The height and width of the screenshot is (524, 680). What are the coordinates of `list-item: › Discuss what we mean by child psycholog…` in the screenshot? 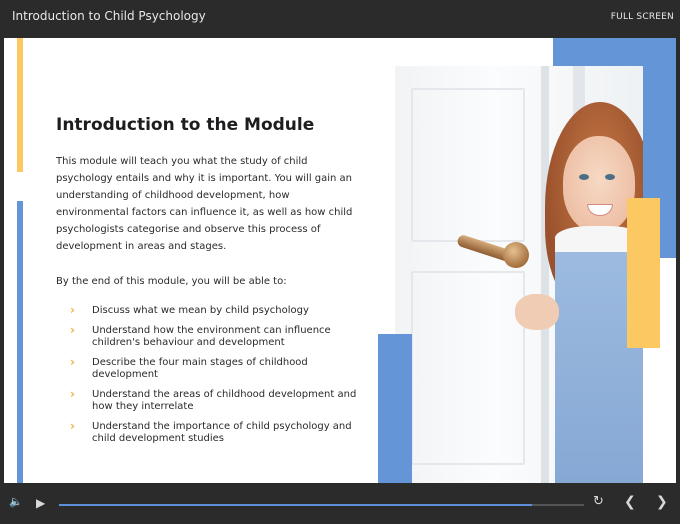 It's located at (215, 310).